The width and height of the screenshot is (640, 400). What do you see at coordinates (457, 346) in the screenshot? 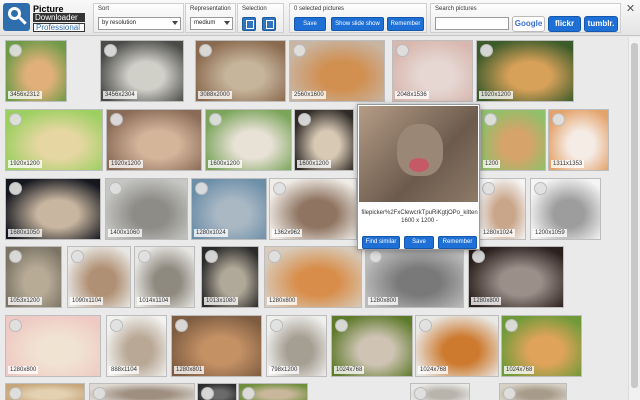
I see `thumbnail-31: 1024x768` at bounding box center [457, 346].